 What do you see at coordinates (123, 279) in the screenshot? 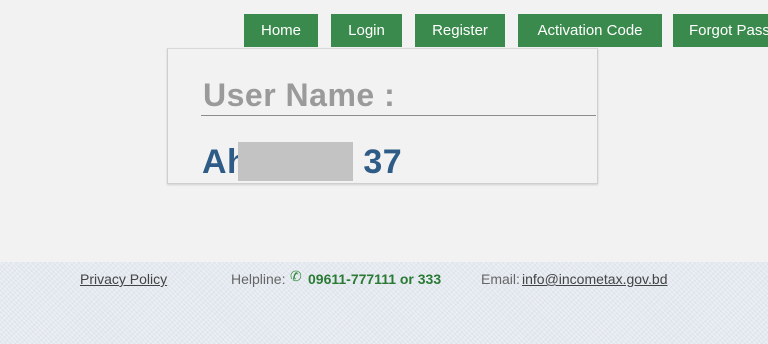
I see `privacy-policy-link: Privacy Policy` at bounding box center [123, 279].